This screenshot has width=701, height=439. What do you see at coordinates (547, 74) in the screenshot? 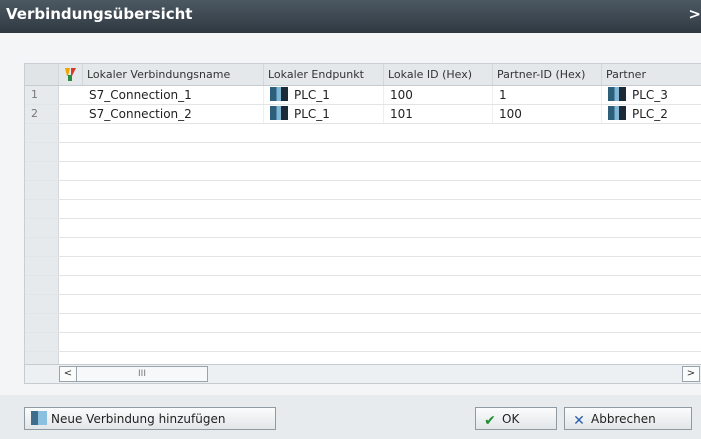
I see `column-header-partner-id: Partner-ID (Hex)` at bounding box center [547, 74].